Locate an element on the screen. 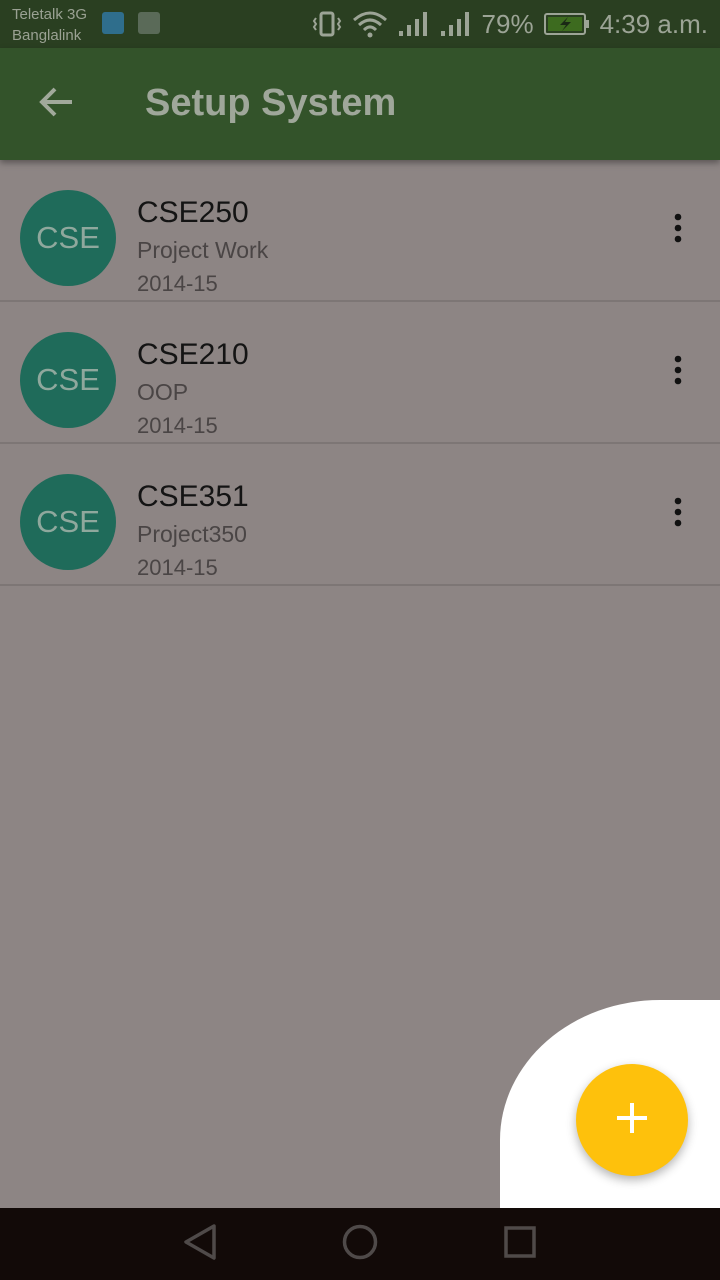  list-item: CSE CSE351 Project350 2014-15 is located at coordinates (360, 515).